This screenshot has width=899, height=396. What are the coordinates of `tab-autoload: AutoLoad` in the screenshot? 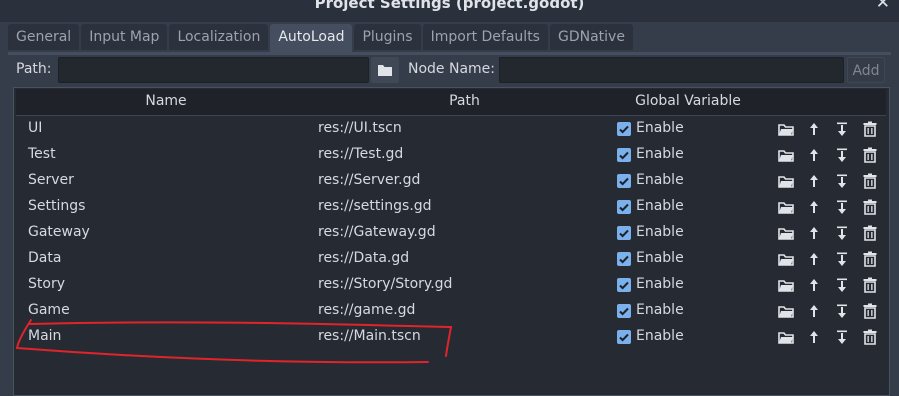 It's located at (311, 38).